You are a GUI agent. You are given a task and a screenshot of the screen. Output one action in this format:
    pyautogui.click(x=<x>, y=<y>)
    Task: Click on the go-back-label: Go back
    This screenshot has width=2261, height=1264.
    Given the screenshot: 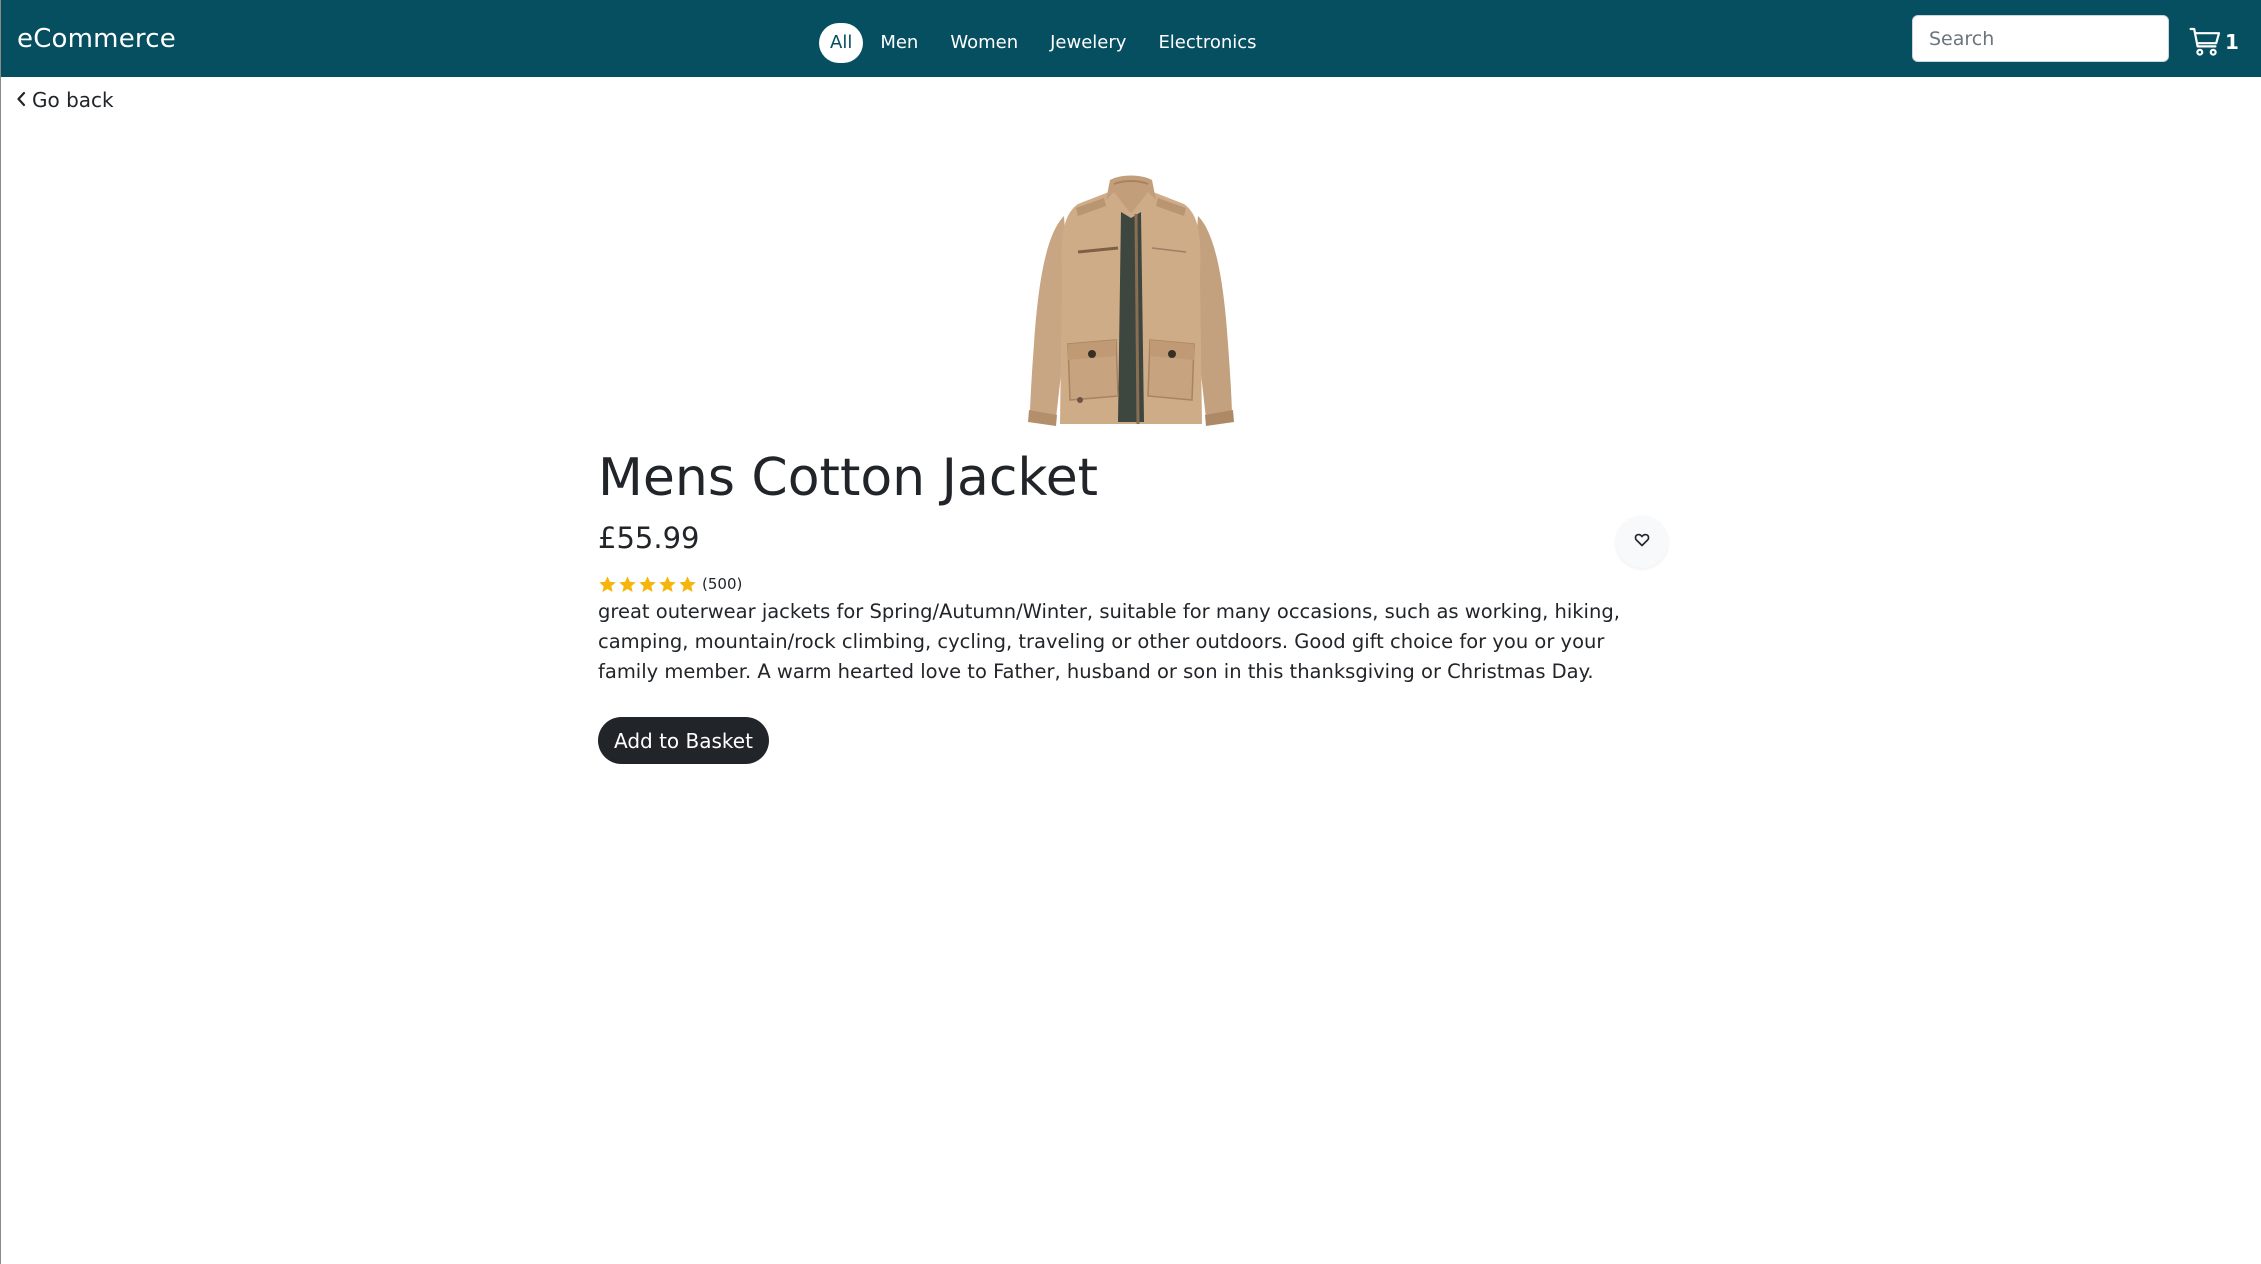 What is the action you would take?
    pyautogui.click(x=73, y=100)
    